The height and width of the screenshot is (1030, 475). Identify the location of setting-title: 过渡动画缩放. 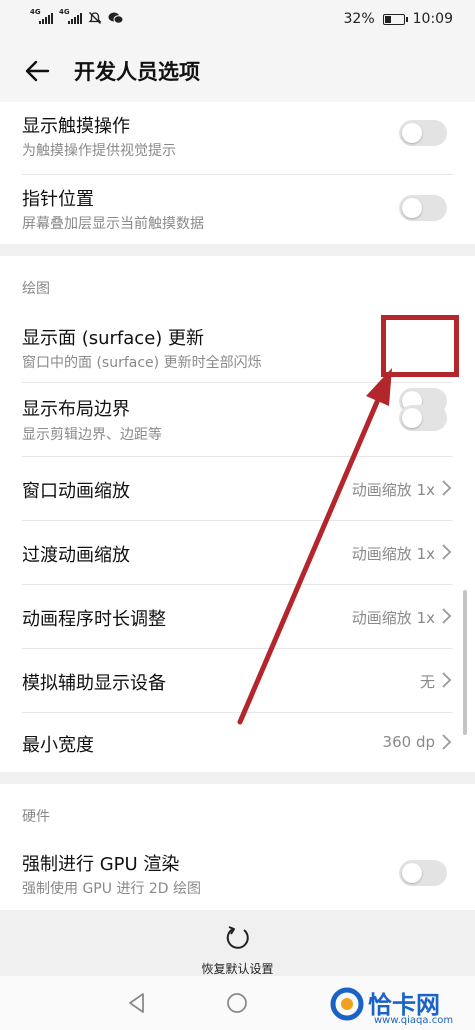
(76, 555).